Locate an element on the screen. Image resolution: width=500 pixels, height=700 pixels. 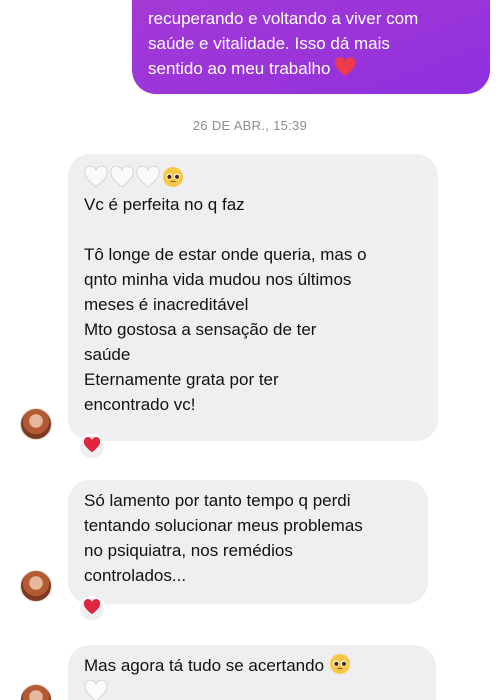
sent-message-line: saúde e vitalidade. Isso dá mais is located at coordinates (269, 43).